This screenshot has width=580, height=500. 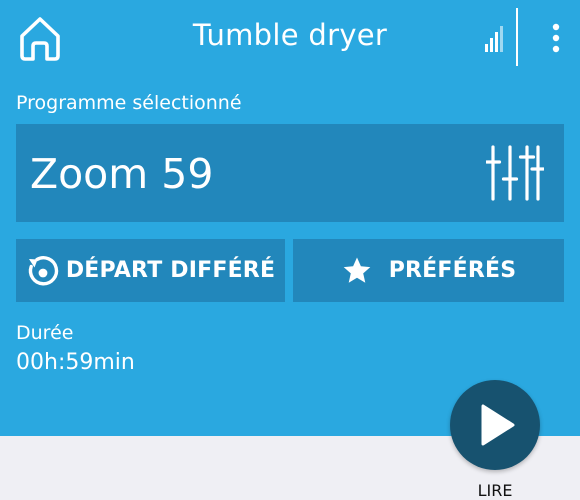 I want to click on signal-button, so click(x=492, y=38).